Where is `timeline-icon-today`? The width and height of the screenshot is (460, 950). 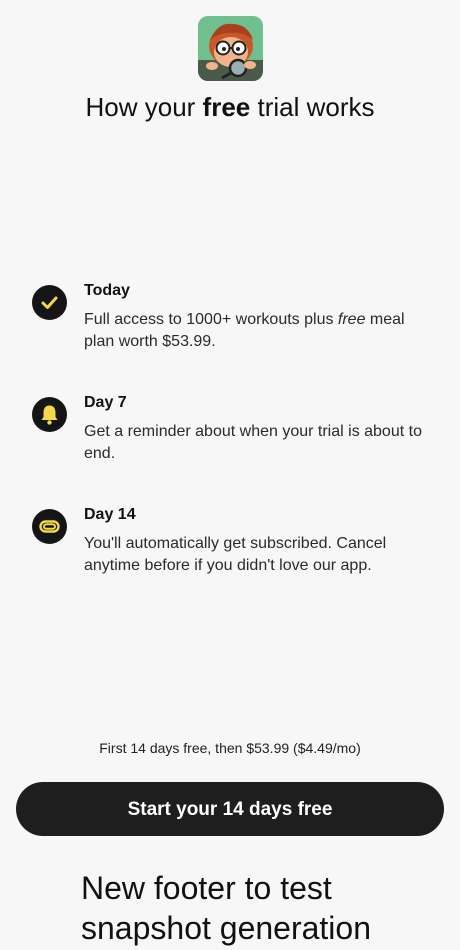 timeline-icon-today is located at coordinates (49, 302).